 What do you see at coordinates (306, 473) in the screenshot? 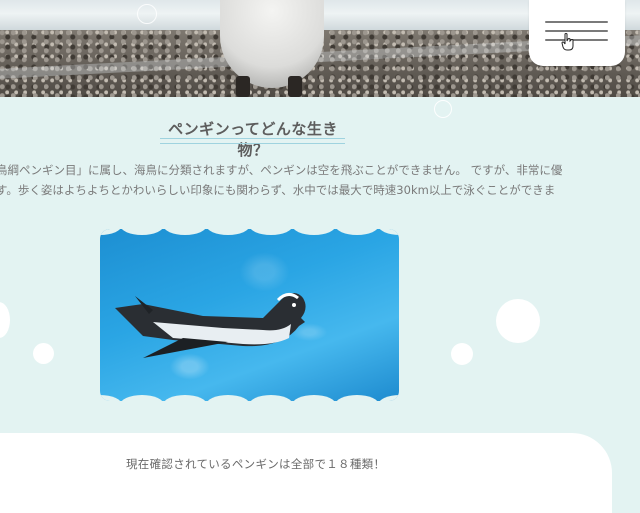
I see `info-card` at bounding box center [306, 473].